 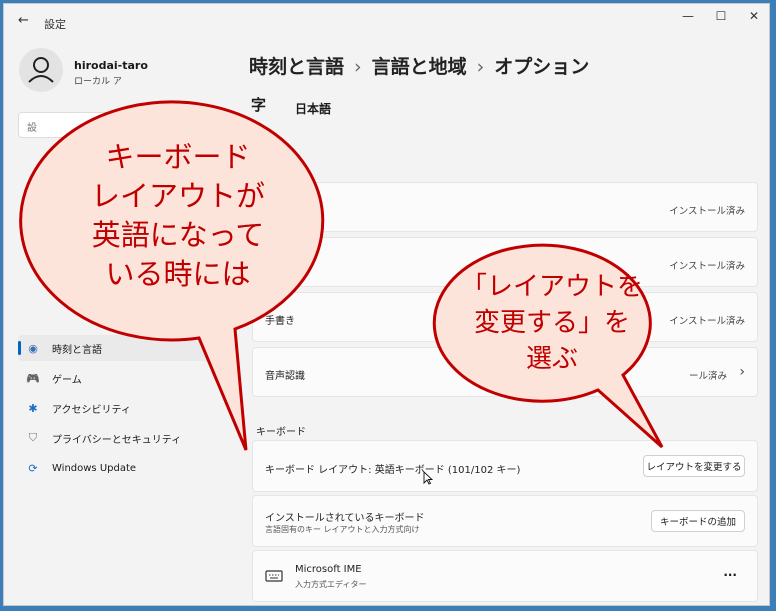 I want to click on callout-line: キーボード, so click(x=178, y=157).